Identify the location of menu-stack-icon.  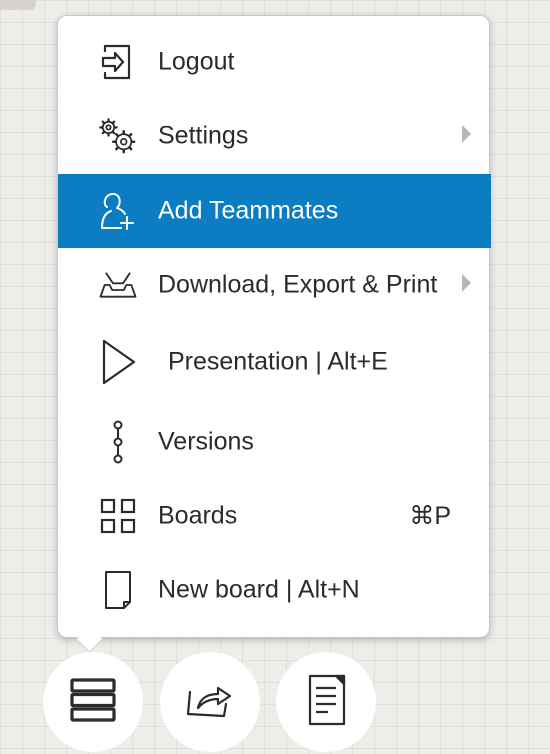
(93, 702).